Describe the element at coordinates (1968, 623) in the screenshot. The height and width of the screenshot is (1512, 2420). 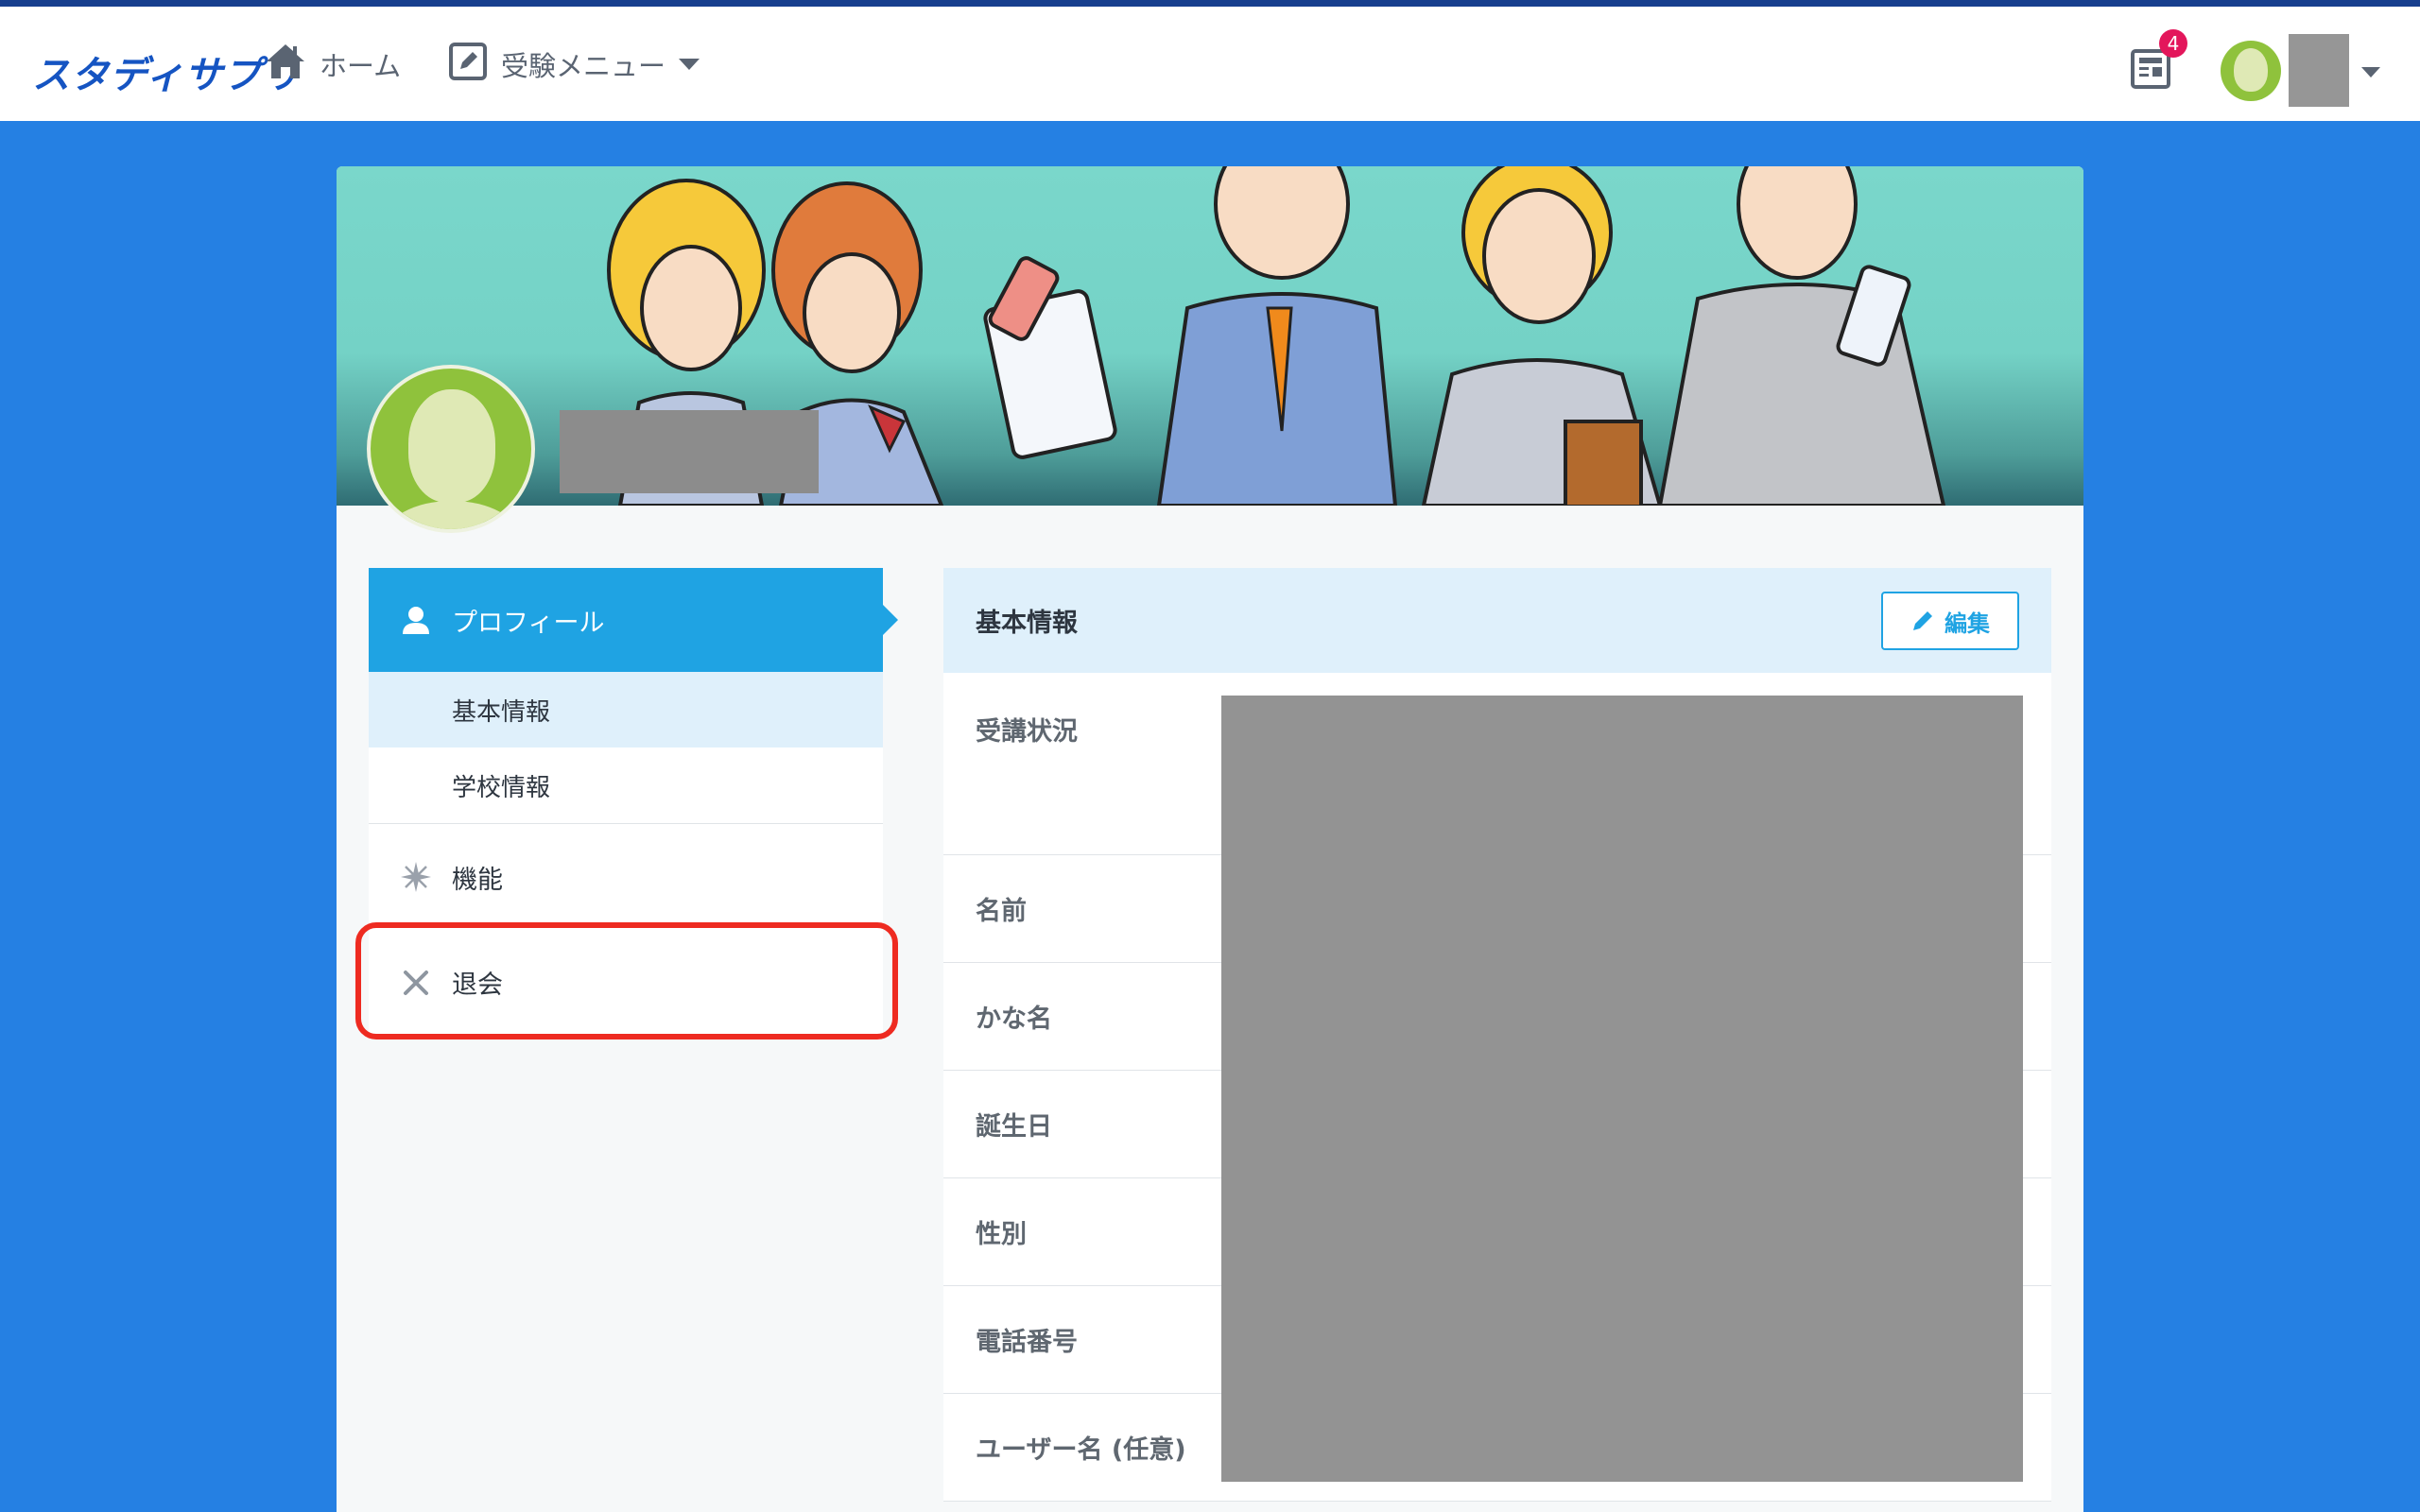
I see `edit-button-label: 編集` at that location.